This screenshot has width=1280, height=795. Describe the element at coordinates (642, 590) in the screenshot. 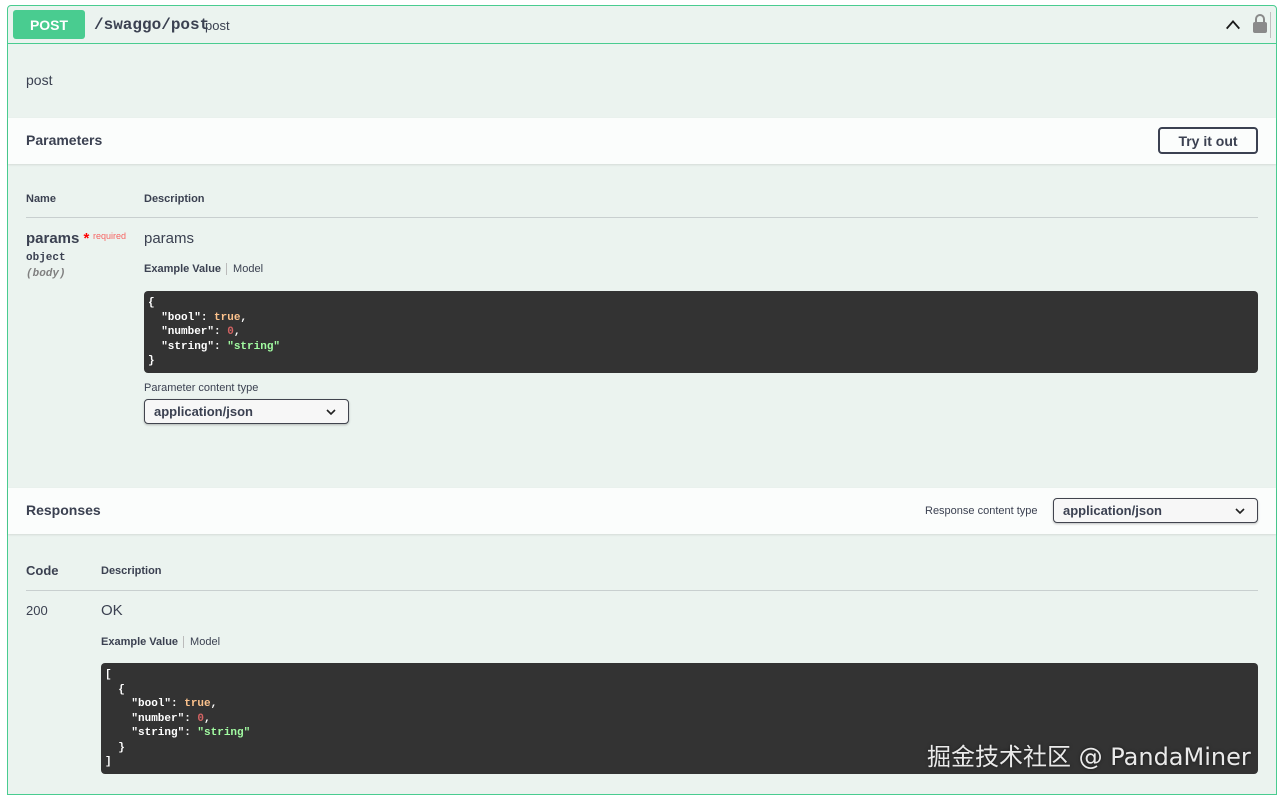

I see `response-header-rule` at that location.